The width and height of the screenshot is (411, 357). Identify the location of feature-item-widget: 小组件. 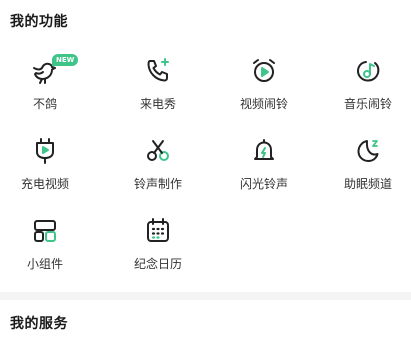
(47, 246).